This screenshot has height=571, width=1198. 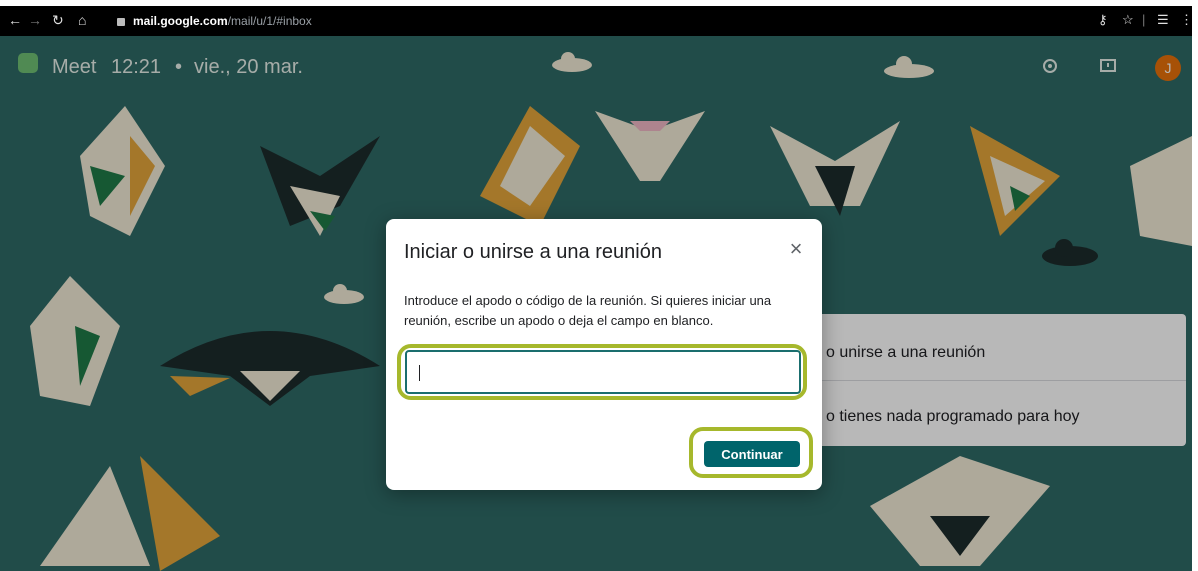 I want to click on back-arrow-icon: ←, so click(x=15, y=20).